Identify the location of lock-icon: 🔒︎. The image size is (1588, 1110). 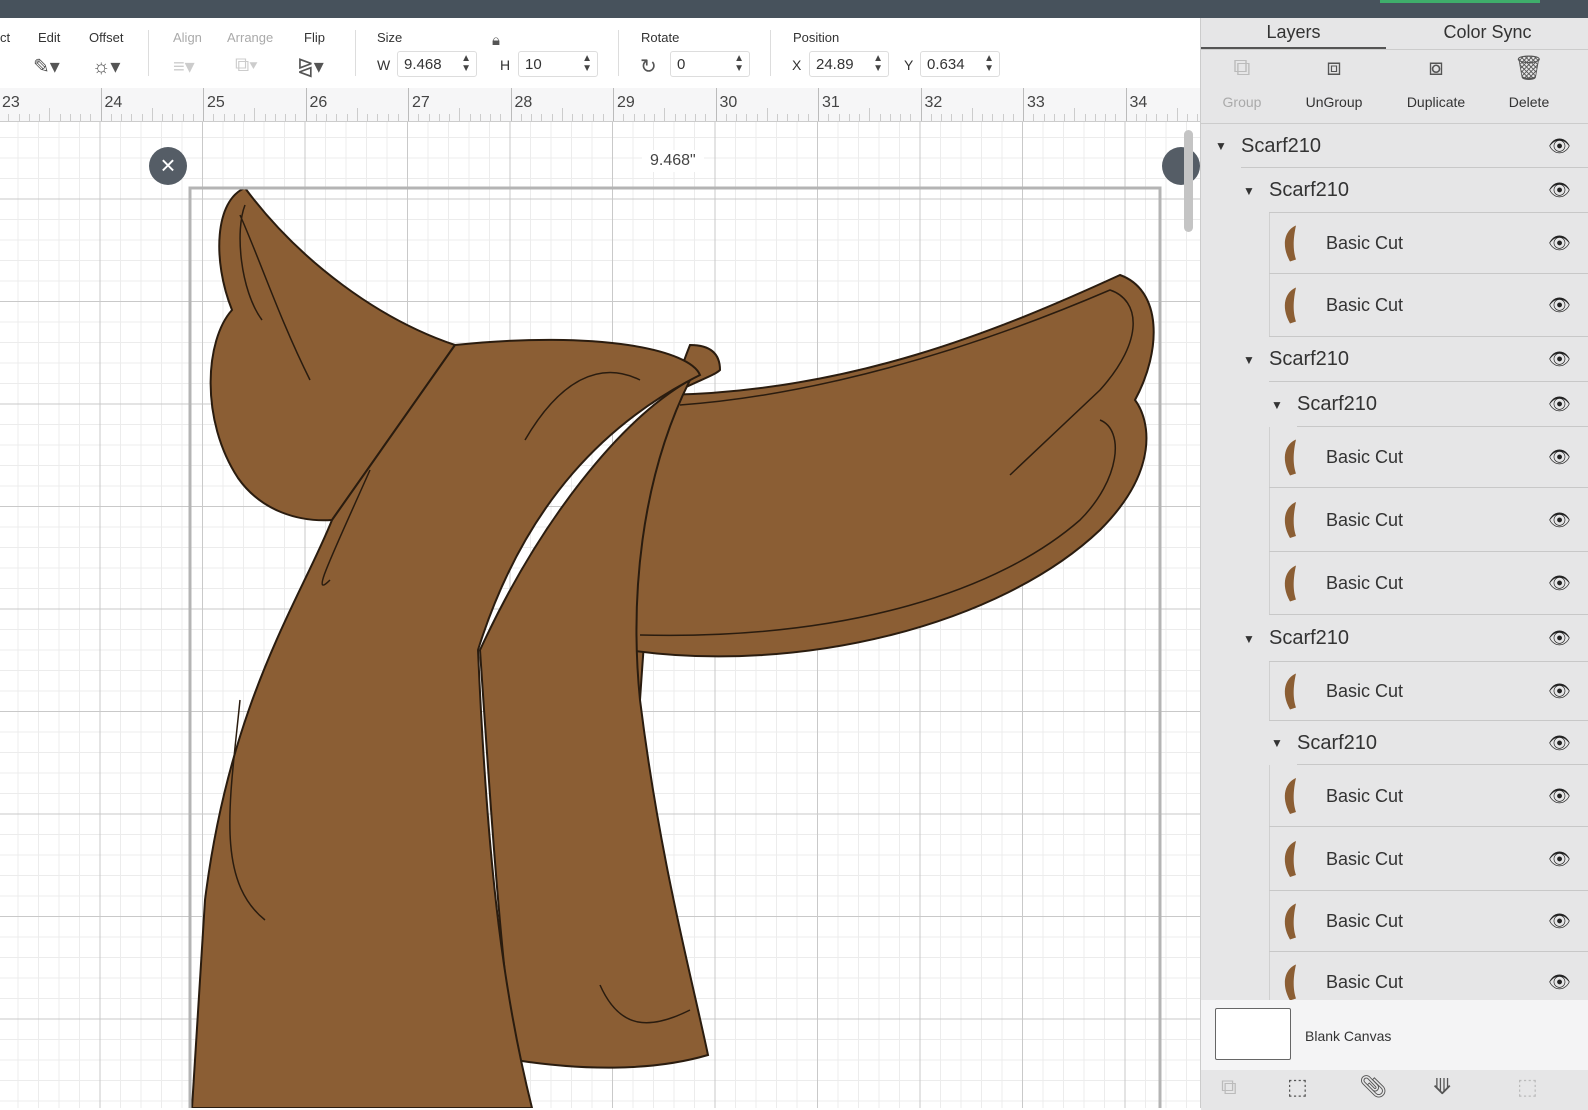
(496, 40).